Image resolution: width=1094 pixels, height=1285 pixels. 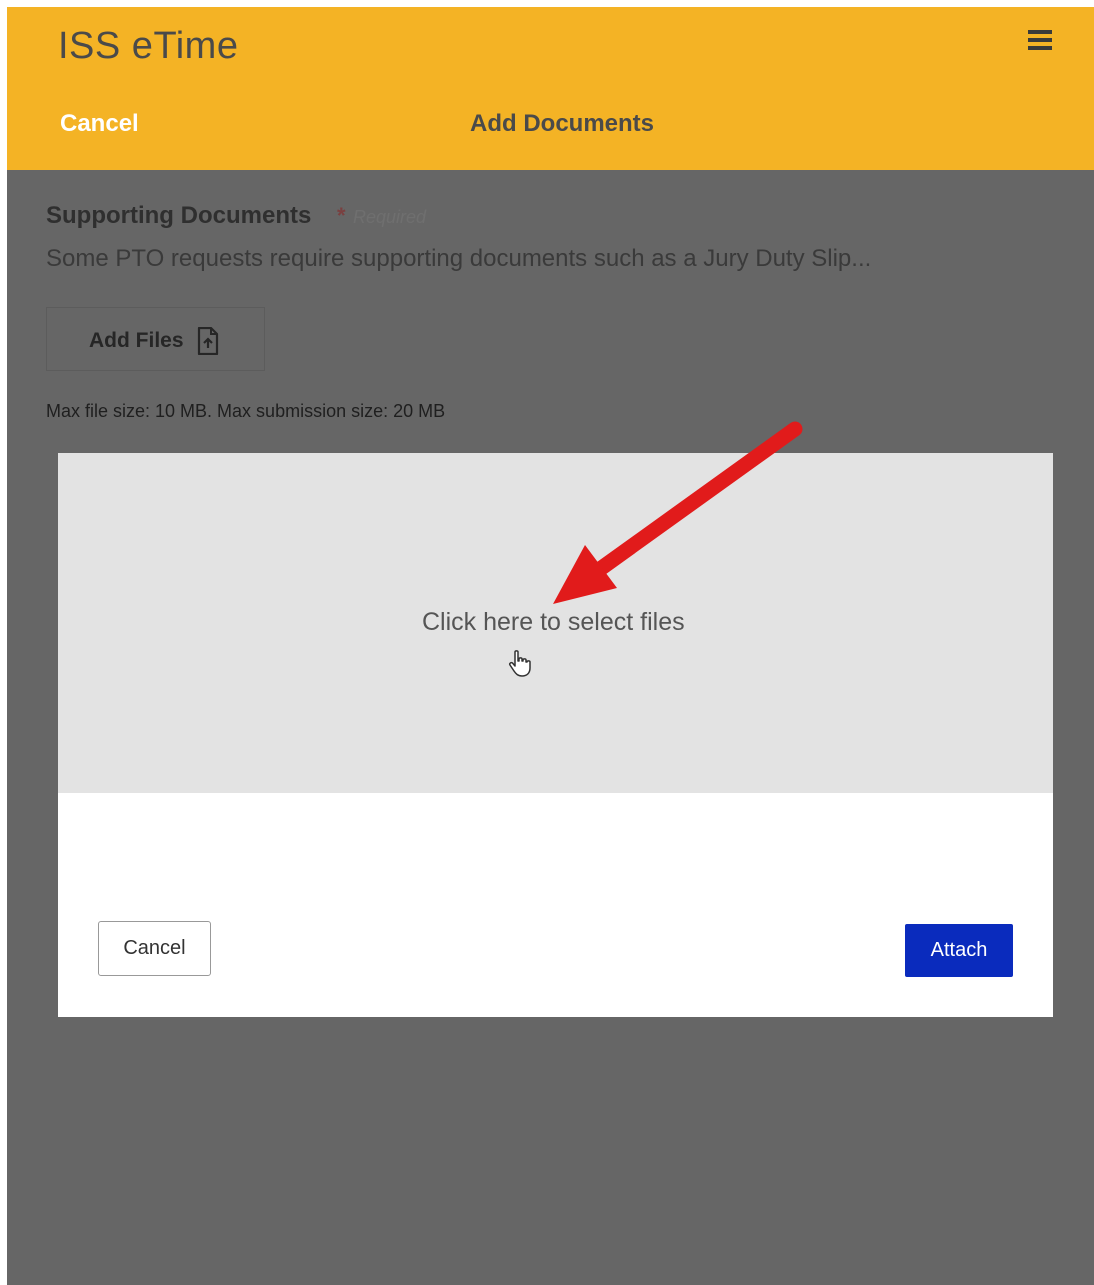 I want to click on app-header: ISS eTime Cancel Add Documents, so click(x=550, y=88).